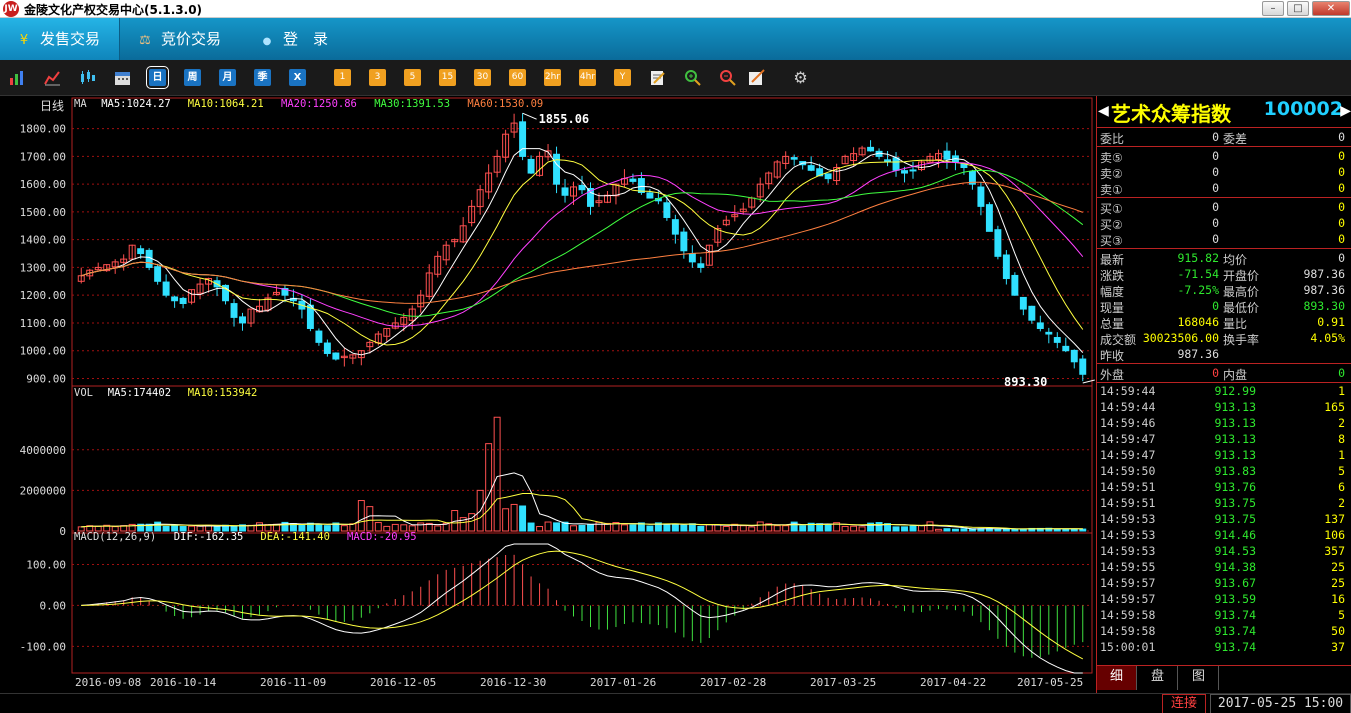 This screenshot has height=713, width=1351. Describe the element at coordinates (1224, 207) in the screenshot. I see `quote-row: 买① 0 0` at that location.